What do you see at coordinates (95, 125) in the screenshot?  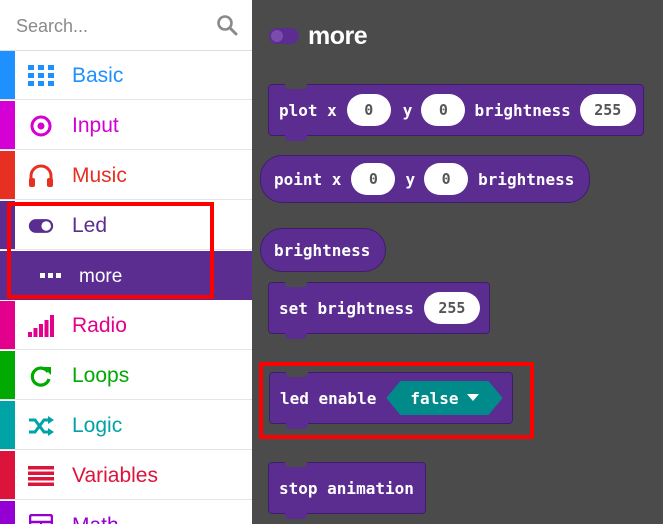 I see `category-label: Input` at bounding box center [95, 125].